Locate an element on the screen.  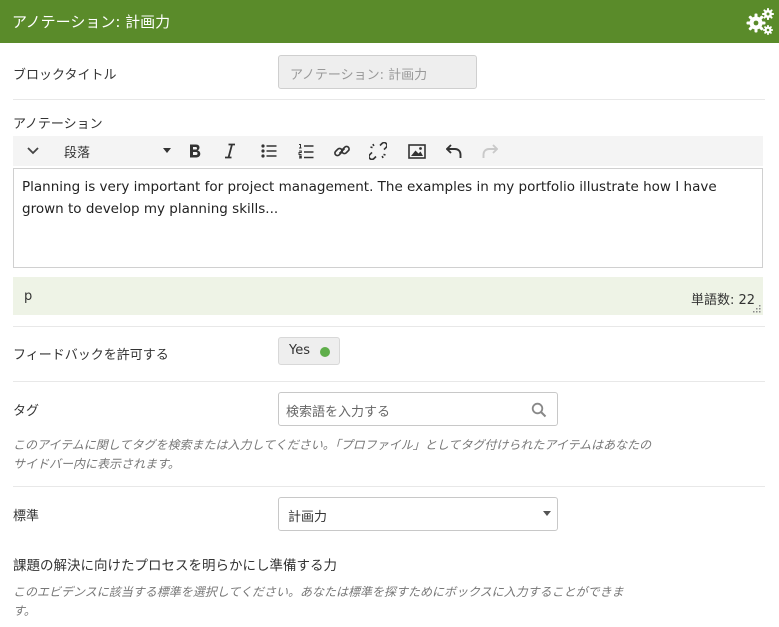
italic-icon is located at coordinates (230, 151).